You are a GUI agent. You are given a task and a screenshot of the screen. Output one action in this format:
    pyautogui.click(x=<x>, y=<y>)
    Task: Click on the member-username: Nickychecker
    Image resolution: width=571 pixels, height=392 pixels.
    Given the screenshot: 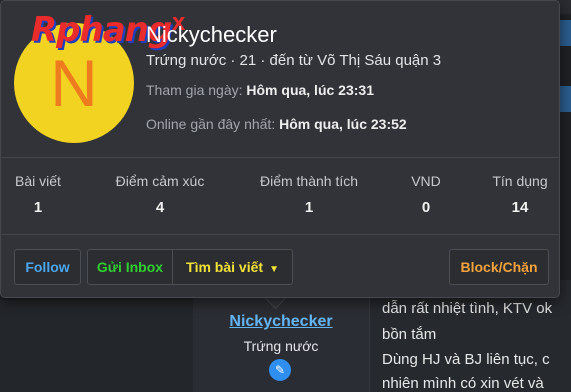 What is the action you would take?
    pyautogui.click(x=211, y=35)
    